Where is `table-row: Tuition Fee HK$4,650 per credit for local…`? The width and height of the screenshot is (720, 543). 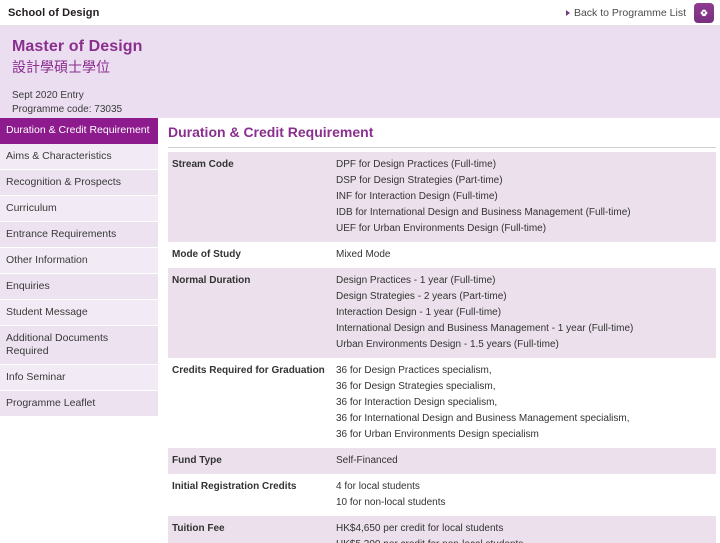 table-row: Tuition Fee HK$4,650 per credit for local… is located at coordinates (442, 529).